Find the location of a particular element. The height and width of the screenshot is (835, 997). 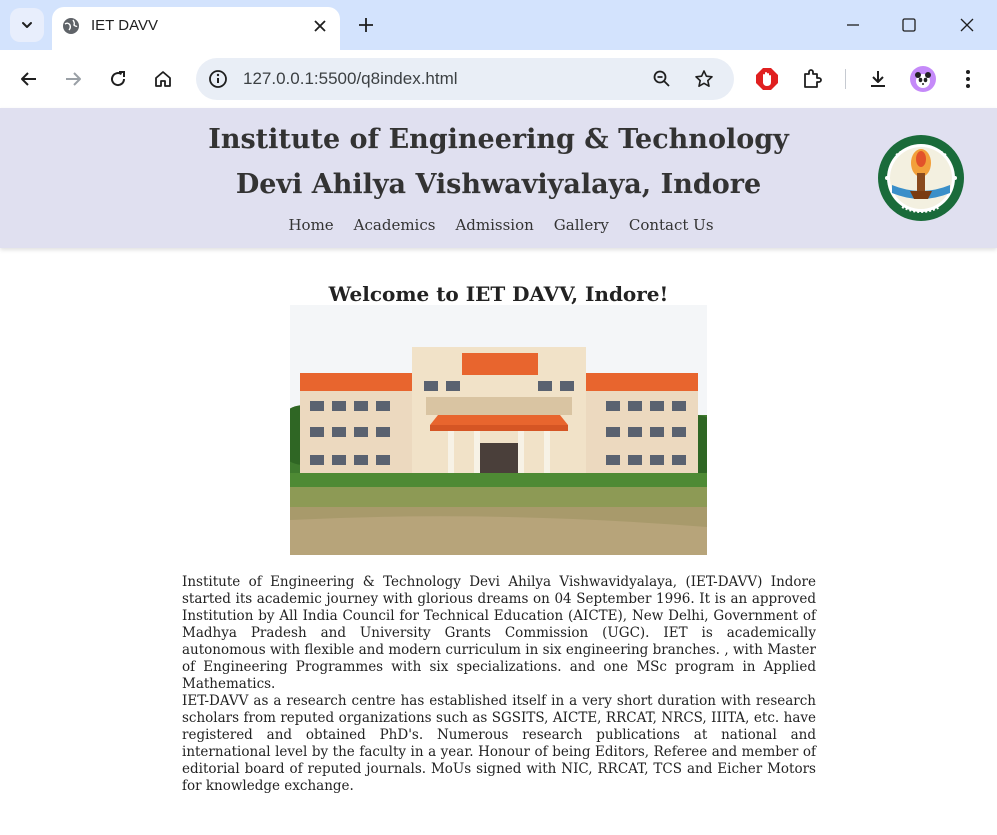

forward-button is located at coordinates (73, 79).